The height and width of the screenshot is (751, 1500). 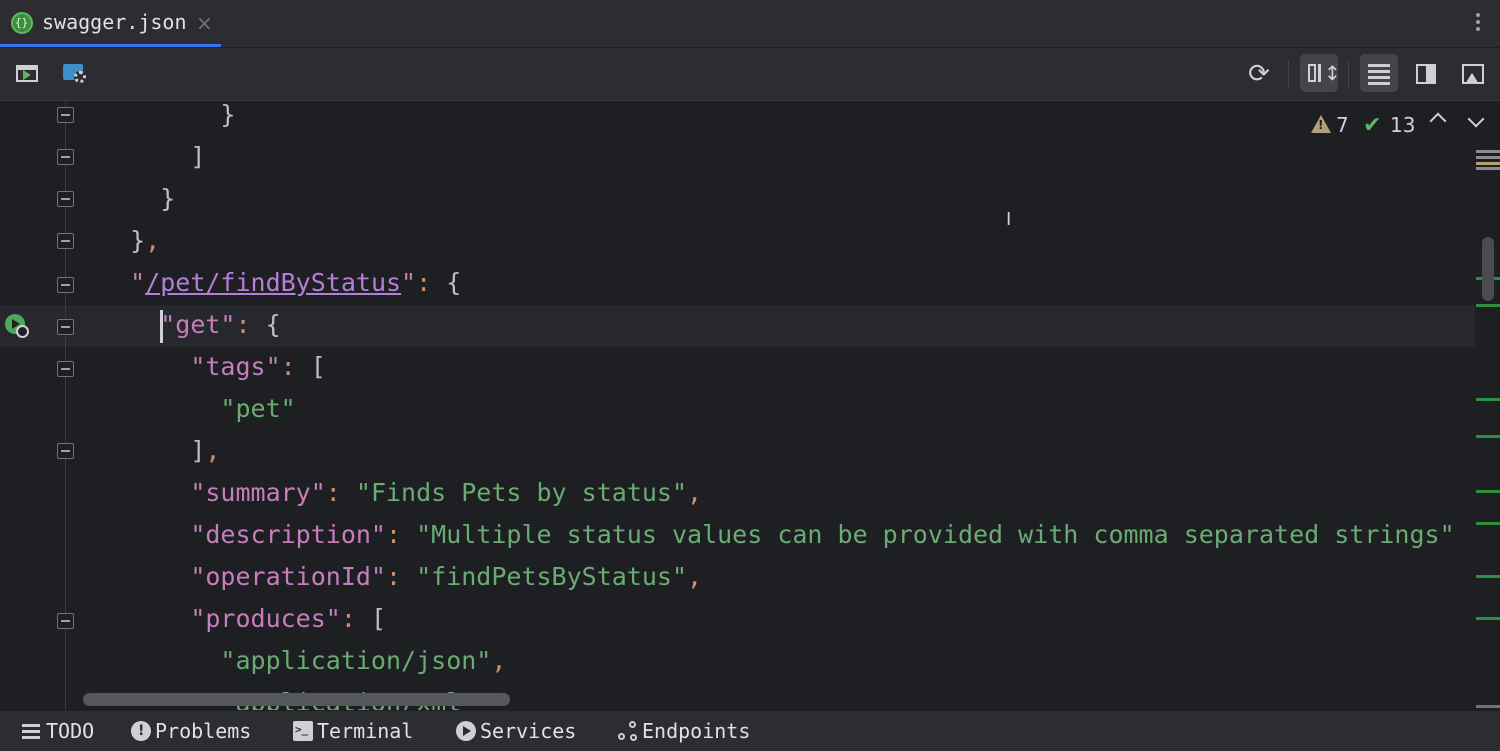 I want to click on terminal-label: Terminal, so click(x=365, y=731).